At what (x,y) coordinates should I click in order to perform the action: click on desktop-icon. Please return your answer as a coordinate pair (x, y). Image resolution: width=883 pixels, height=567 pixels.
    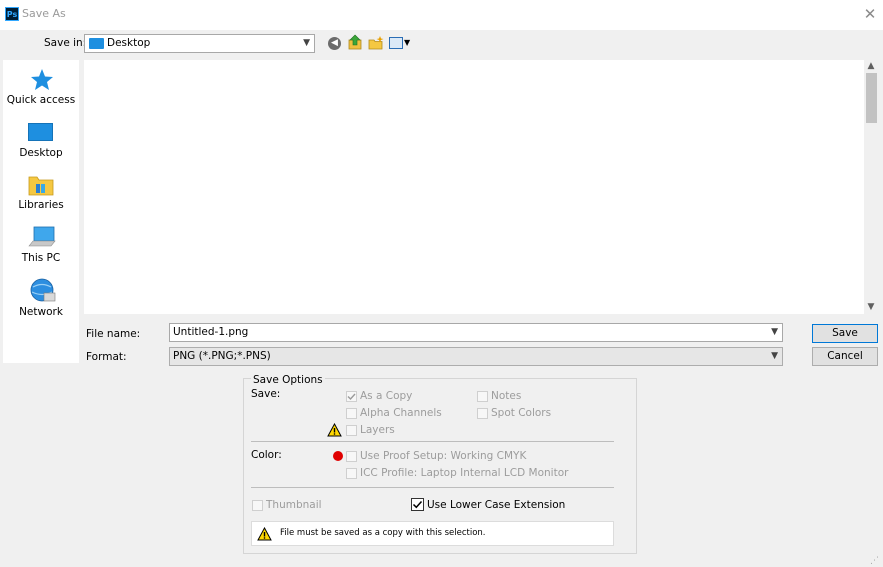
    Looking at the image, I should click on (40, 132).